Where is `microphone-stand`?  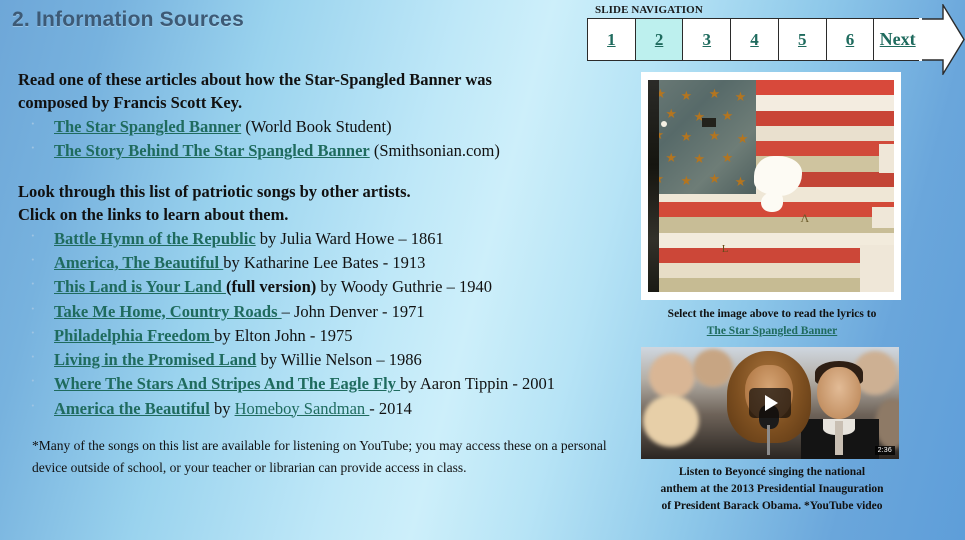
microphone-stand is located at coordinates (768, 440).